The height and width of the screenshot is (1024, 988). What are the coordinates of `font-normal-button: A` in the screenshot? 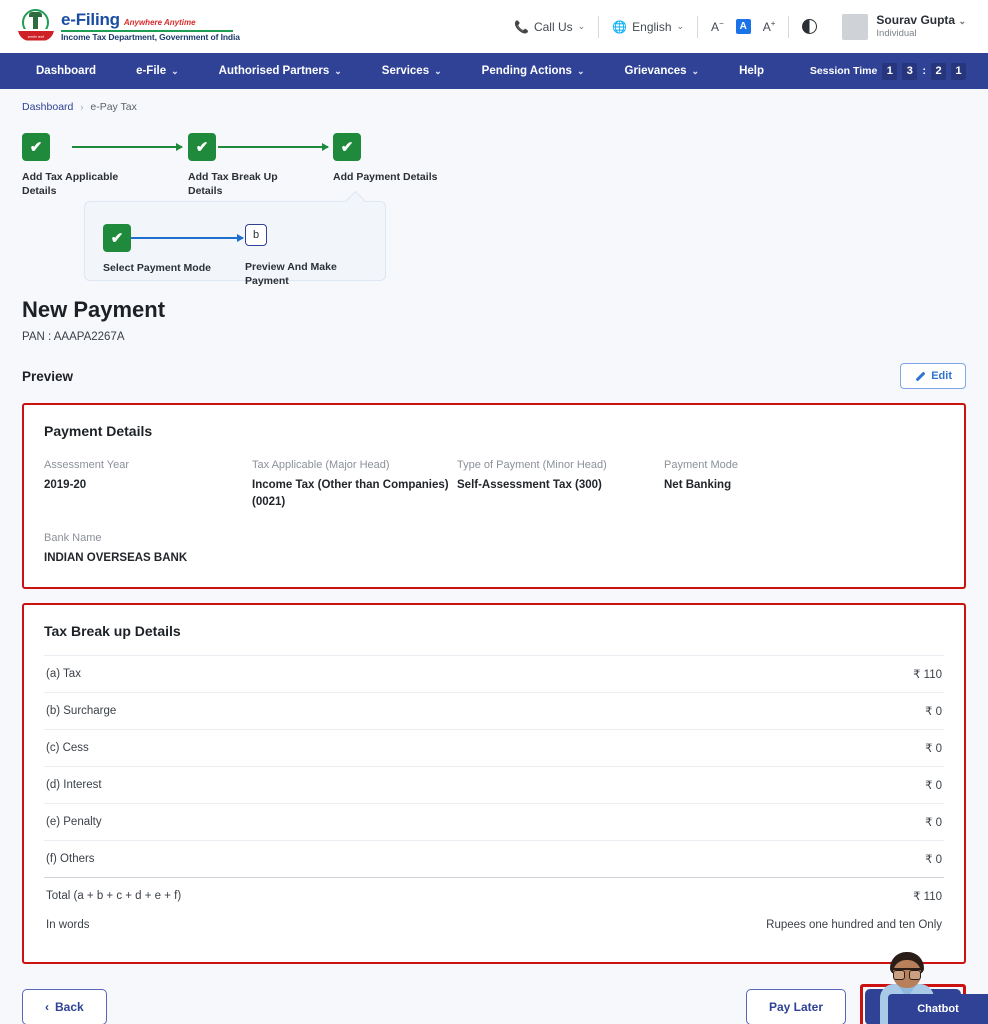 It's located at (743, 26).